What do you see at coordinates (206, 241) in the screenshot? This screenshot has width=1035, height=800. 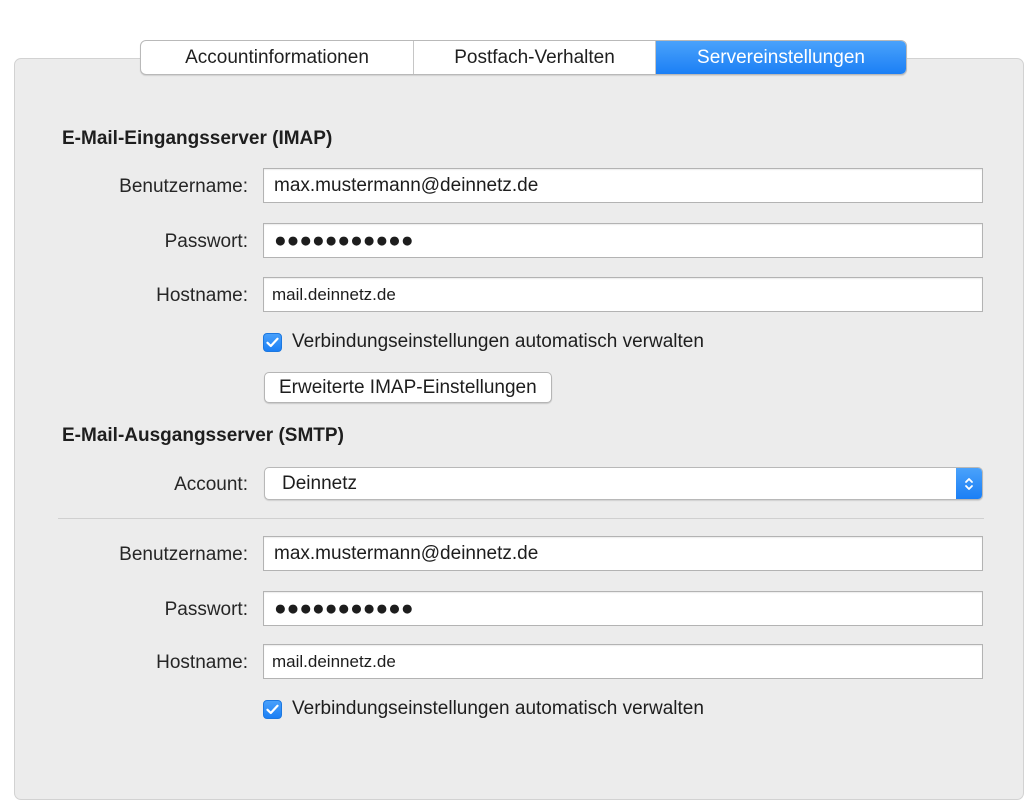 I see `imap-password-label: Passwort:` at bounding box center [206, 241].